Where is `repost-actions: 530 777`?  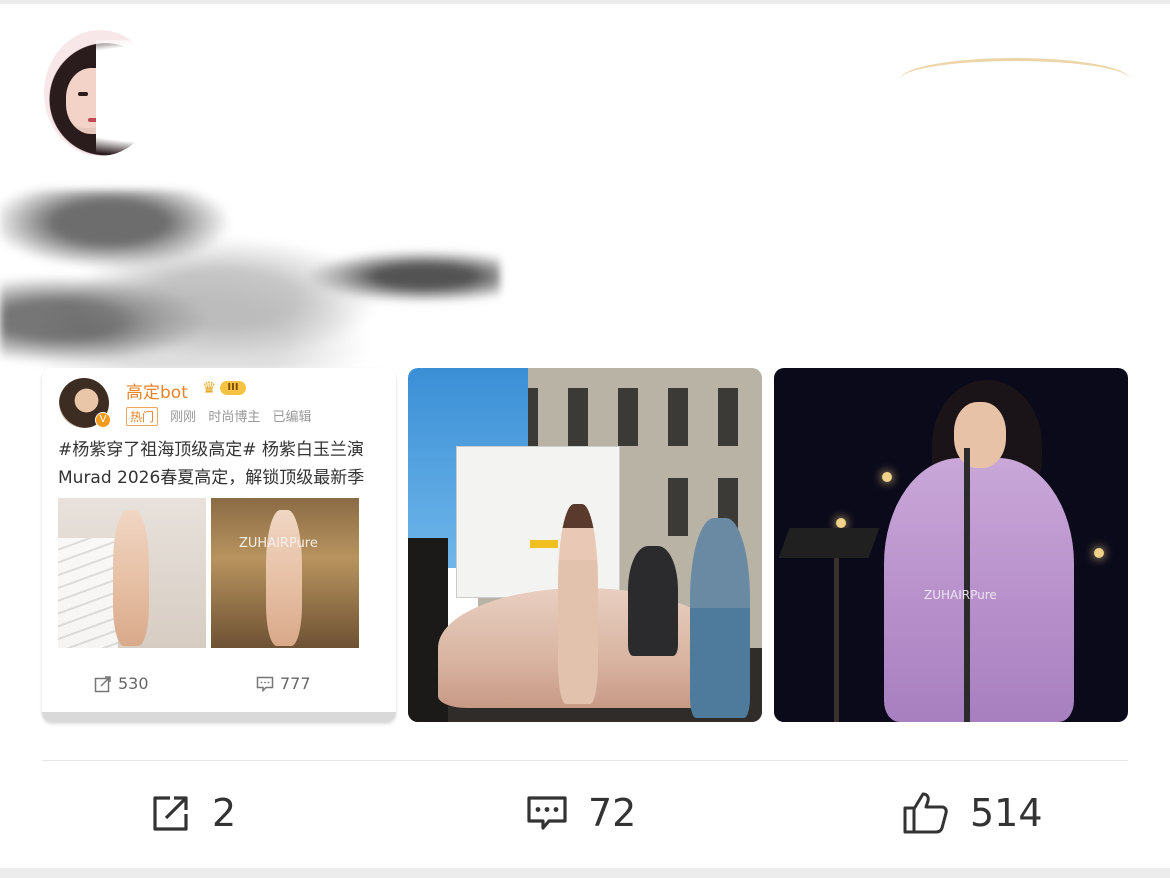
repost-actions: 530 777 is located at coordinates (219, 685).